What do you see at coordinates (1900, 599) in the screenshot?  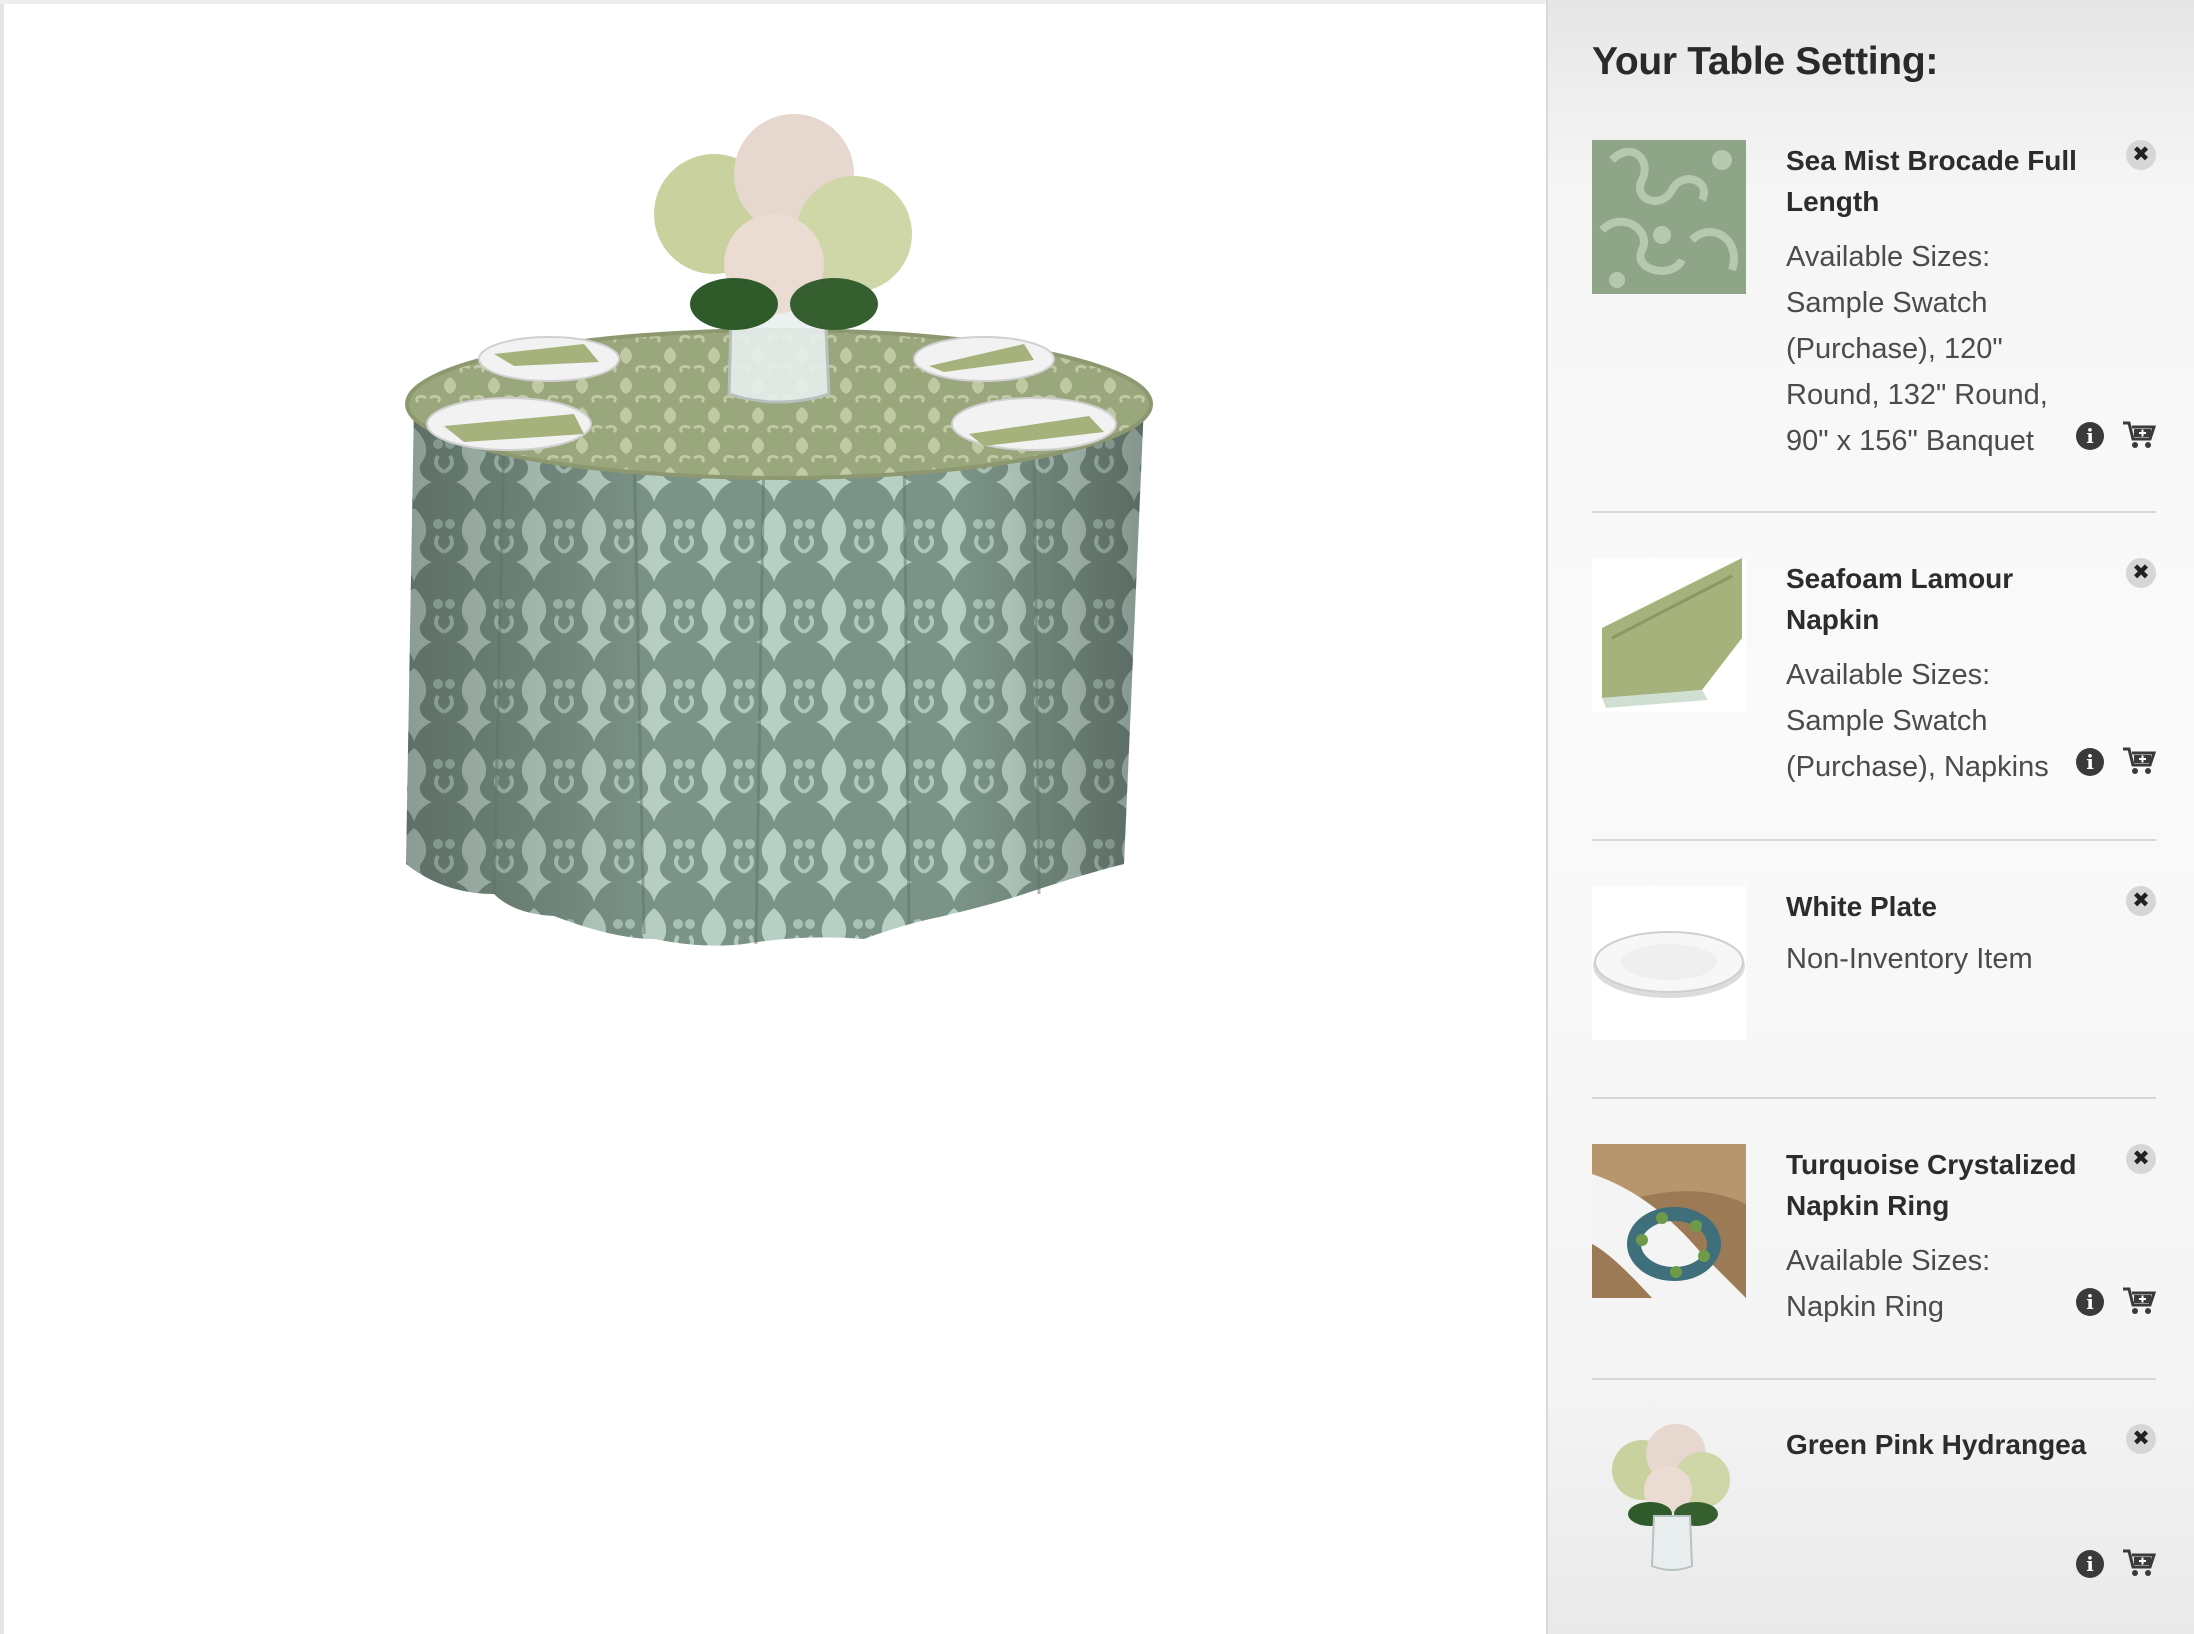 I see `item-name: Seafoam Lamour Napkin` at bounding box center [1900, 599].